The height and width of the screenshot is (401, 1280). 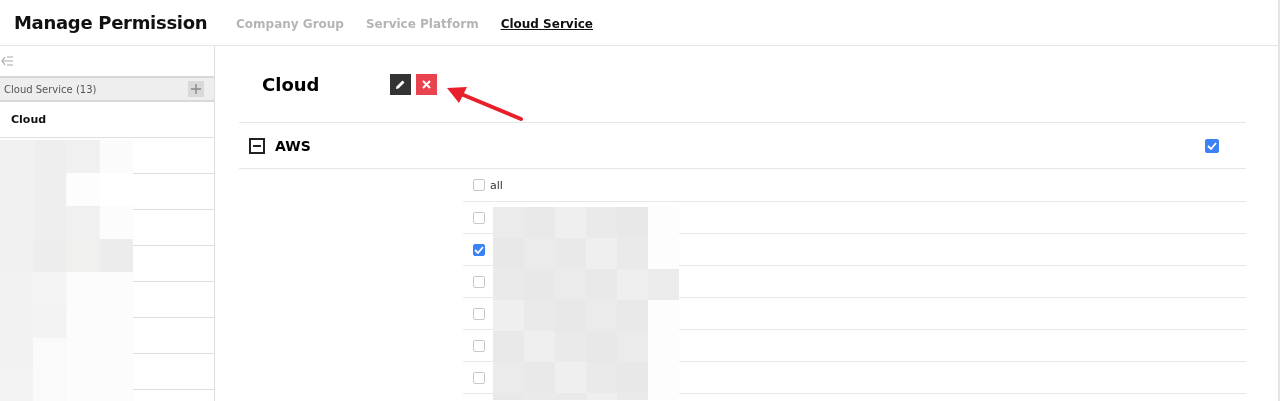 I want to click on collapse-icon, so click(x=7, y=61).